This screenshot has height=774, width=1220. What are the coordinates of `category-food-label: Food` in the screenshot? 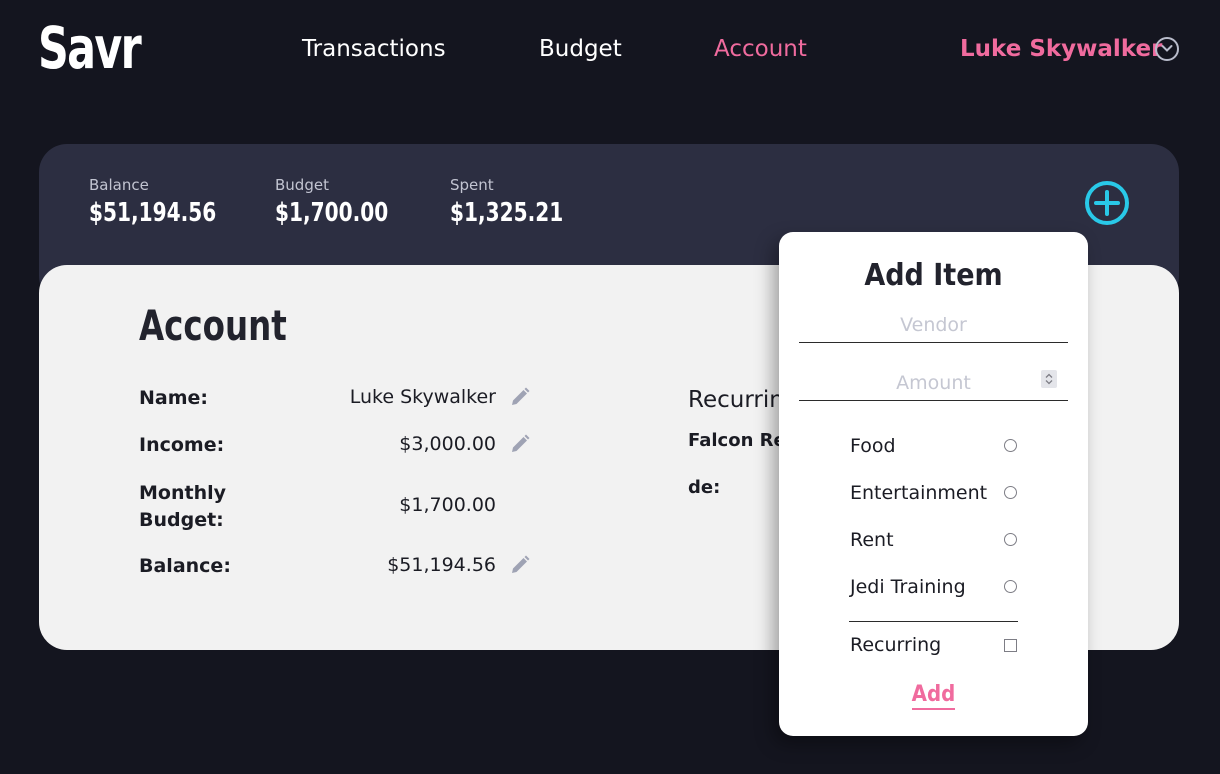 It's located at (873, 446).